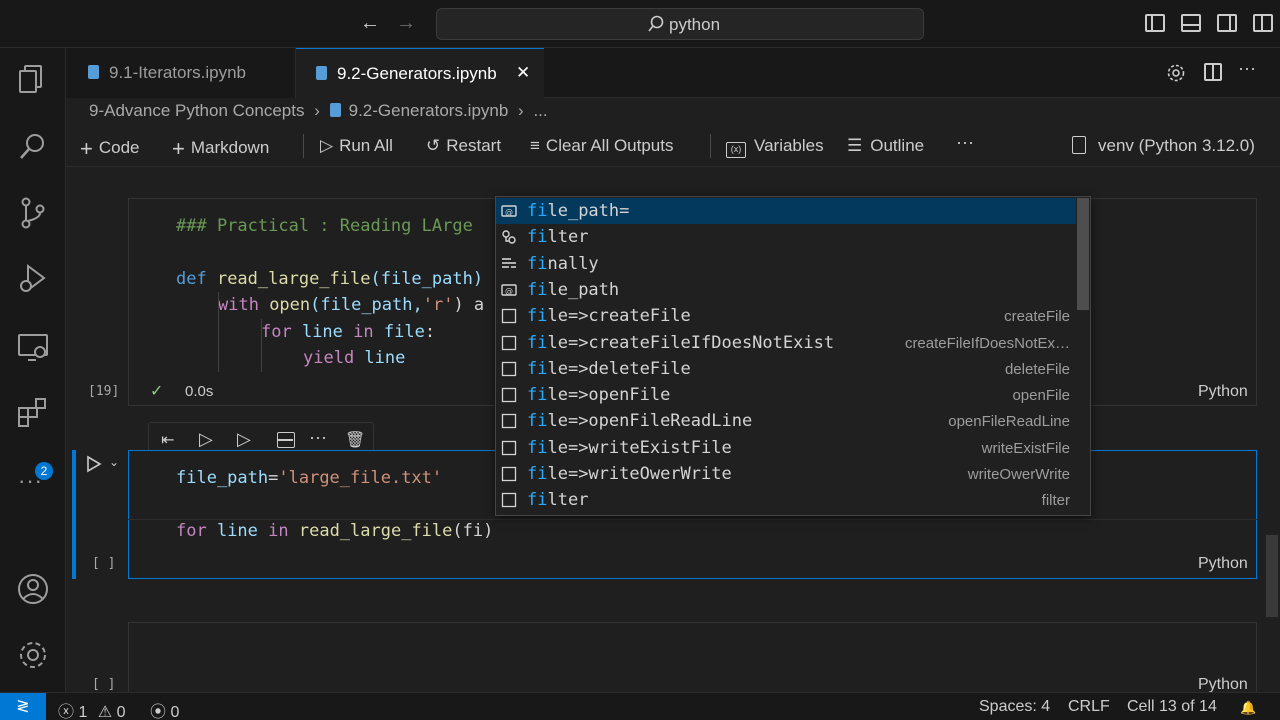 Image resolution: width=1280 pixels, height=720 pixels. I want to click on execute-and-above-icon: ▷, so click(206, 439).